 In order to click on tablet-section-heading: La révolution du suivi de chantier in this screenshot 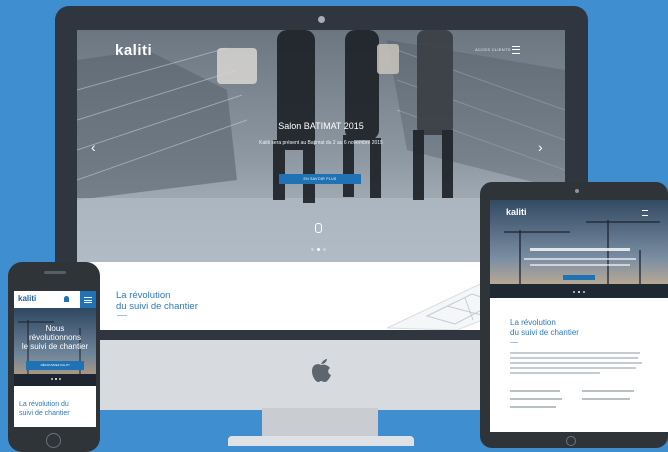, I will do `click(544, 327)`.